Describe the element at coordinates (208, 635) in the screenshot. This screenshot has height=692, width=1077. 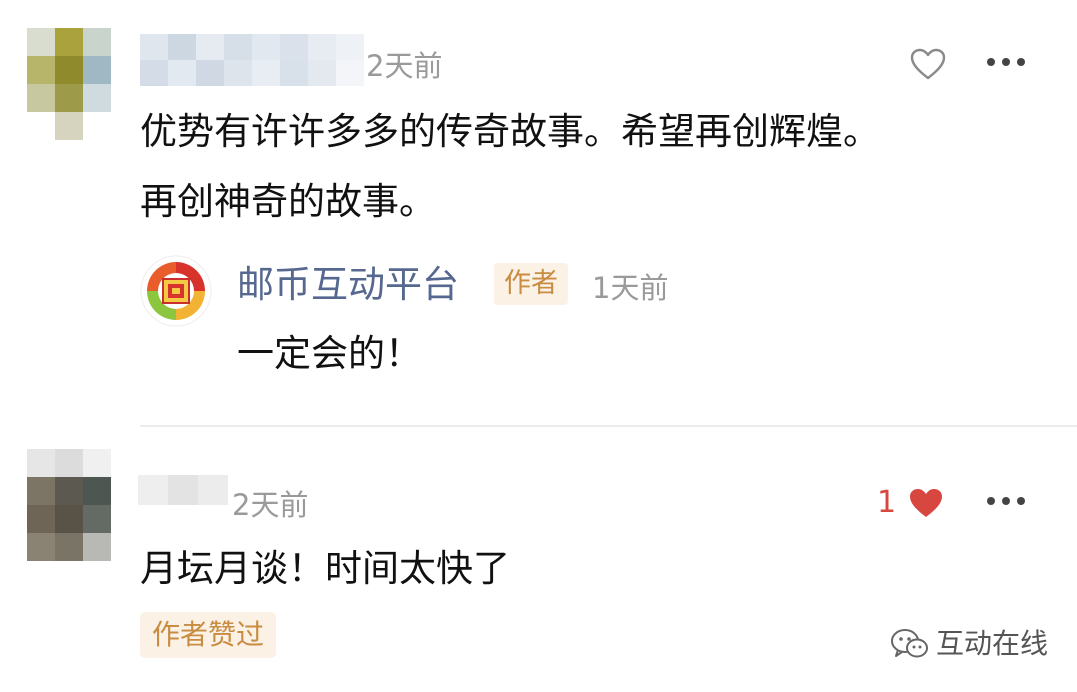
I see `author-liked-badge: 作者赞过` at that location.